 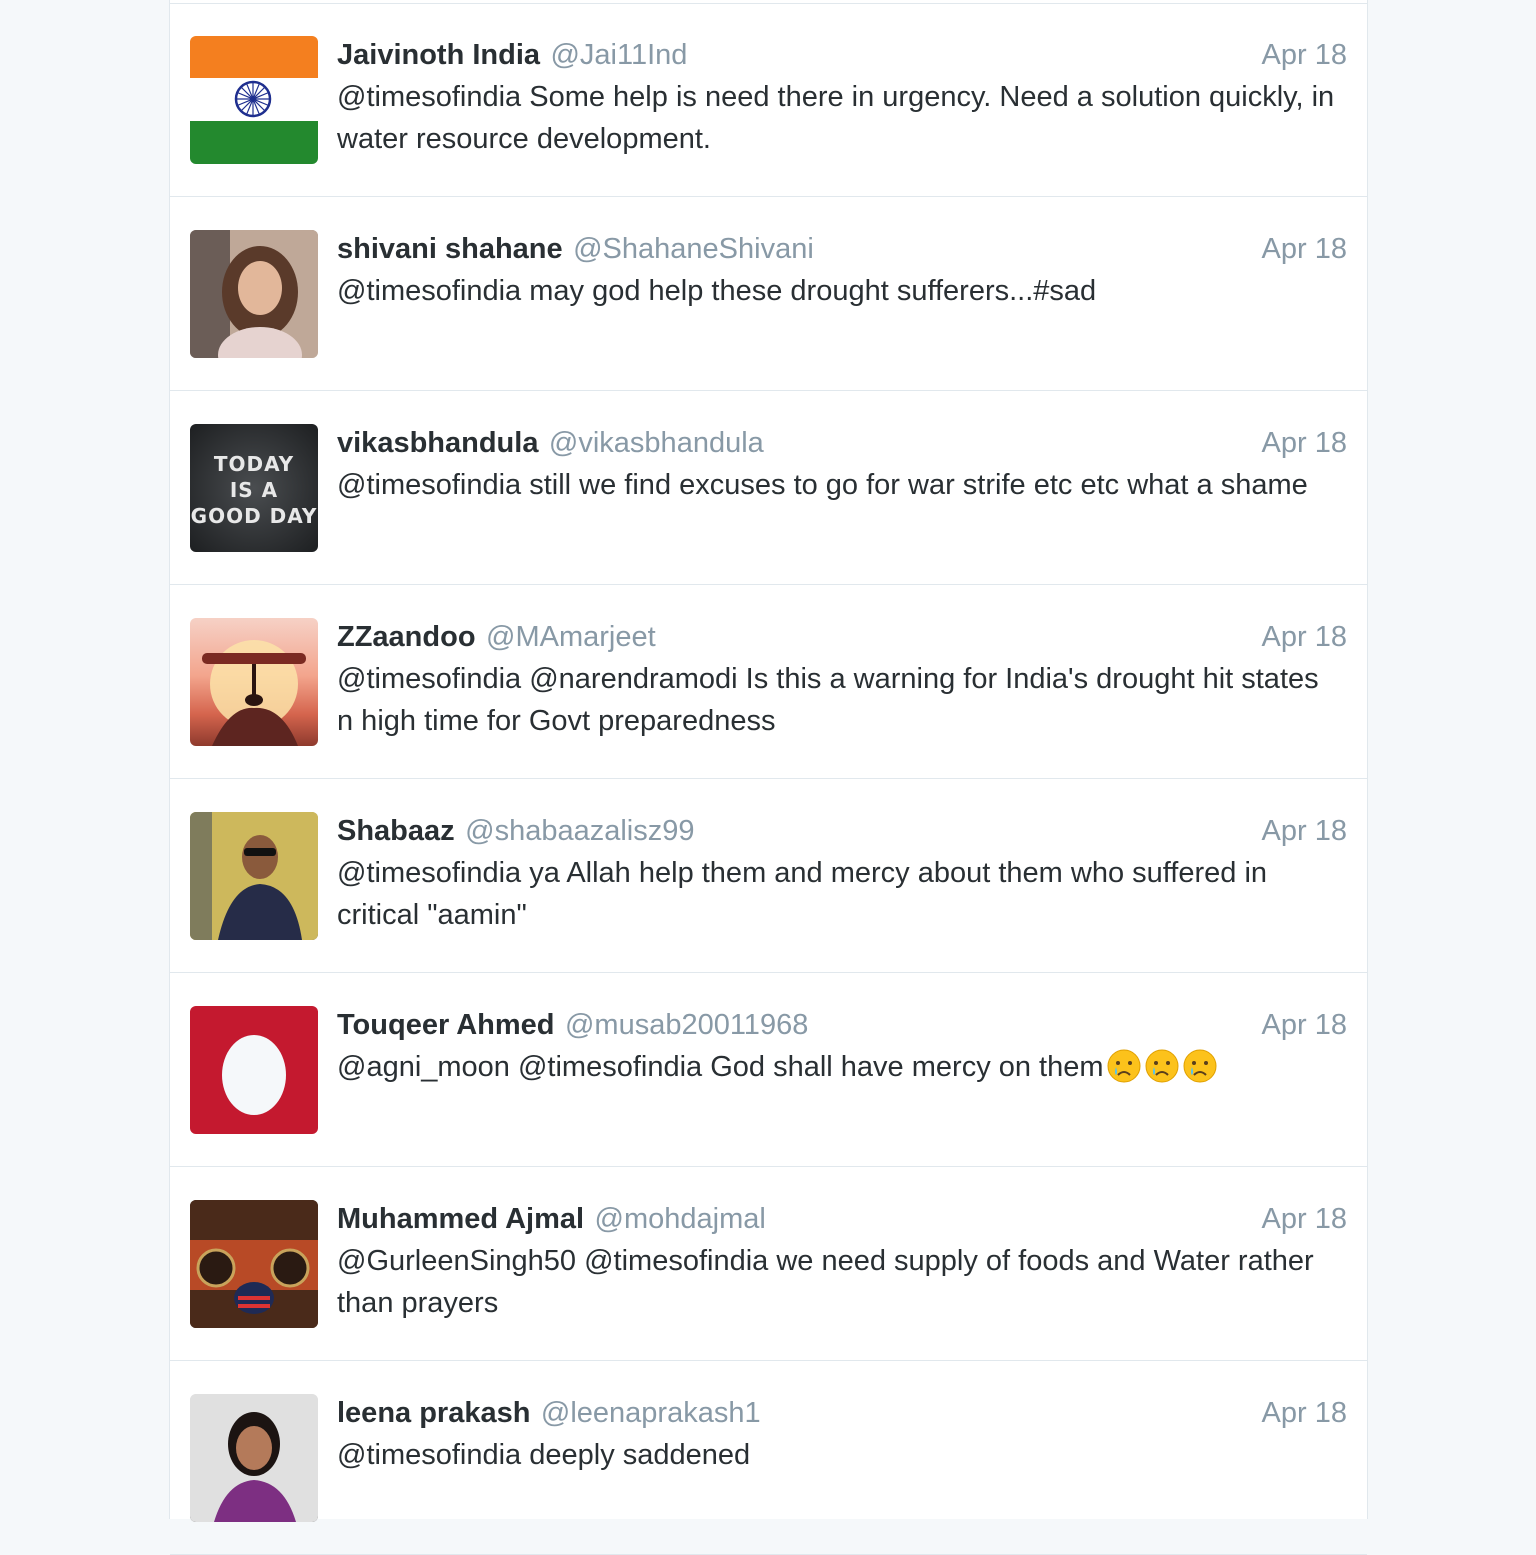 I want to click on motorcycles-image, so click(x=254, y=1264).